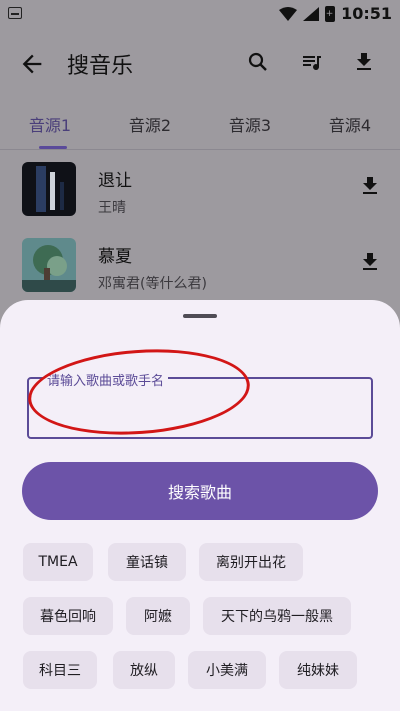 The height and width of the screenshot is (711, 400). I want to click on status-icons: + 10:51, so click(335, 13).